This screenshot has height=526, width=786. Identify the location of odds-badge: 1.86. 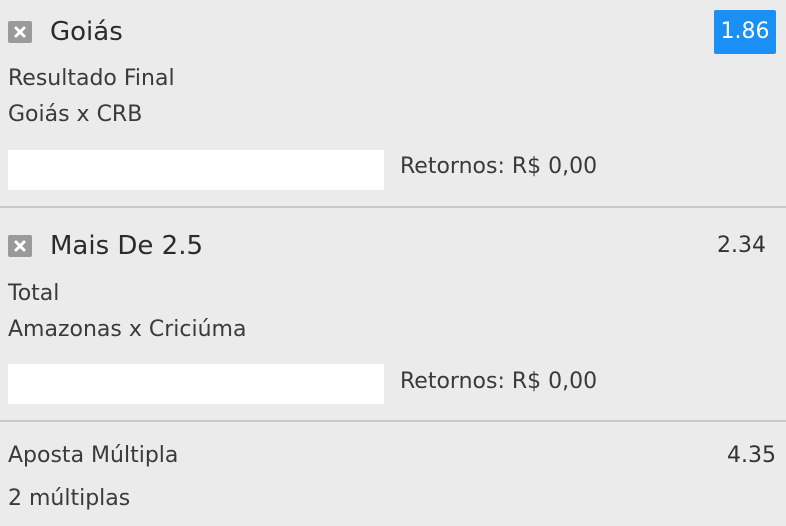
(745, 32).